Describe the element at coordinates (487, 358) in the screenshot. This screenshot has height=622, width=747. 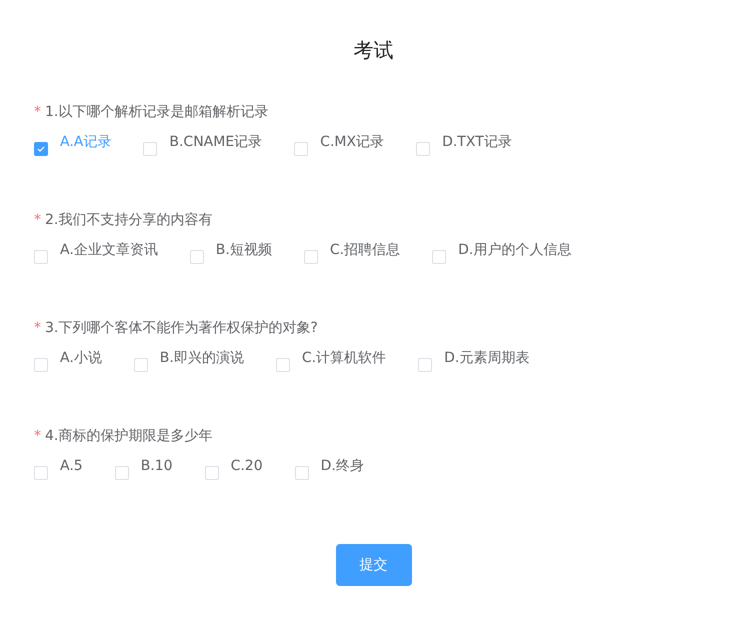
I see `option-label: D.元素周期表` at that location.